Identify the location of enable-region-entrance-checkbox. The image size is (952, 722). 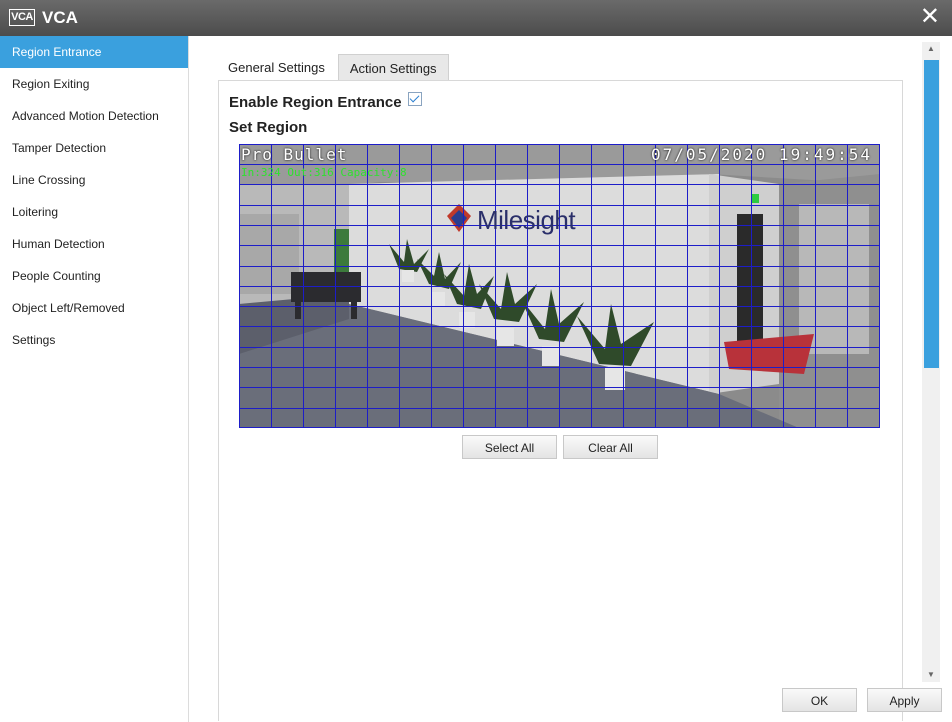
(414, 99).